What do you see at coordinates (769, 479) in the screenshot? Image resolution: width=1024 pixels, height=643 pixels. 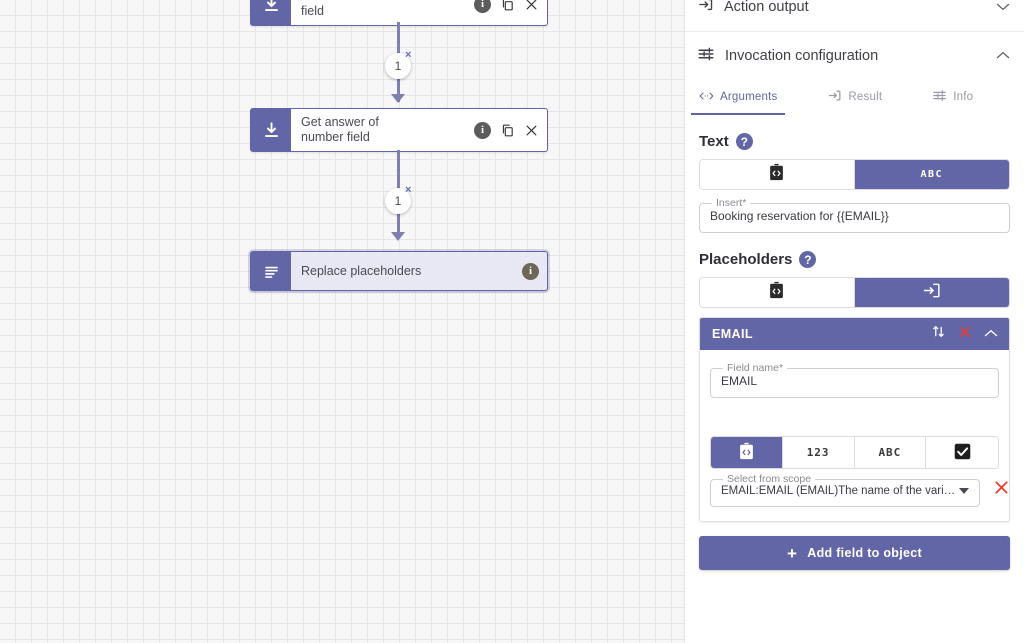 I see `scope-legend: Select from scope` at bounding box center [769, 479].